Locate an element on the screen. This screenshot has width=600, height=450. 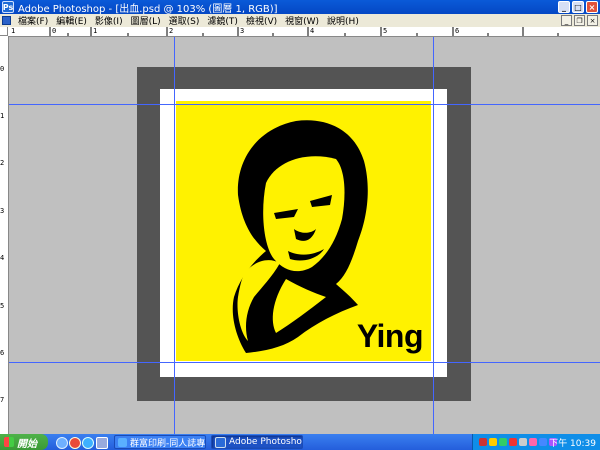
menu-file: 檔案(F) is located at coordinates (33, 20).